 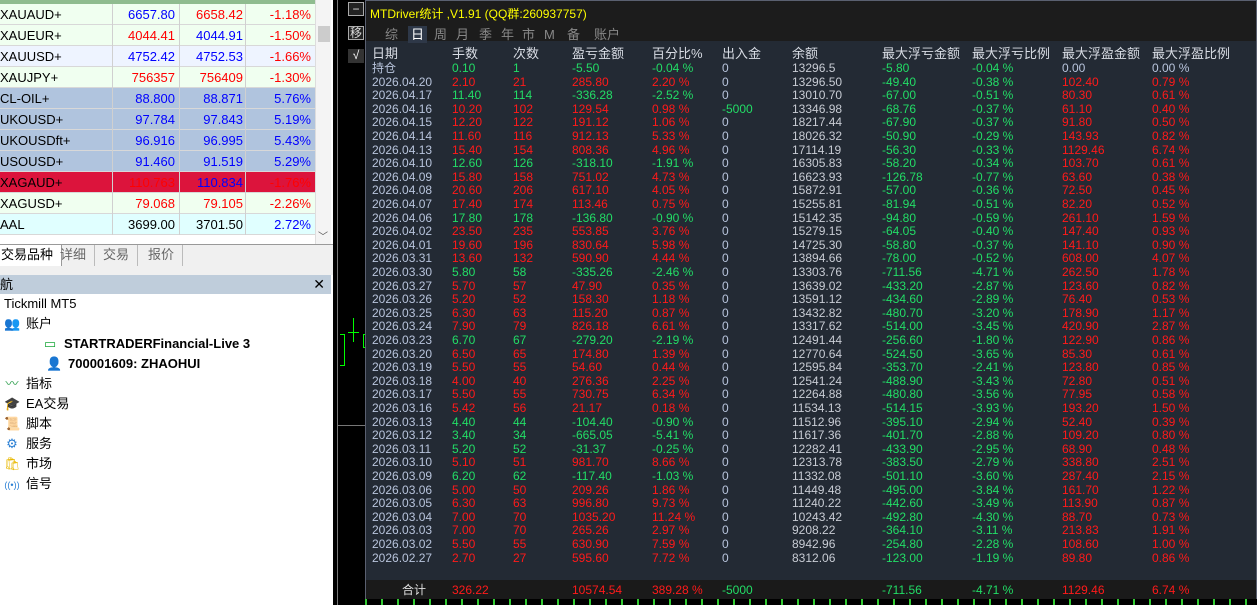 I want to click on expert-advisor-icon: 🎓, so click(x=12, y=403).